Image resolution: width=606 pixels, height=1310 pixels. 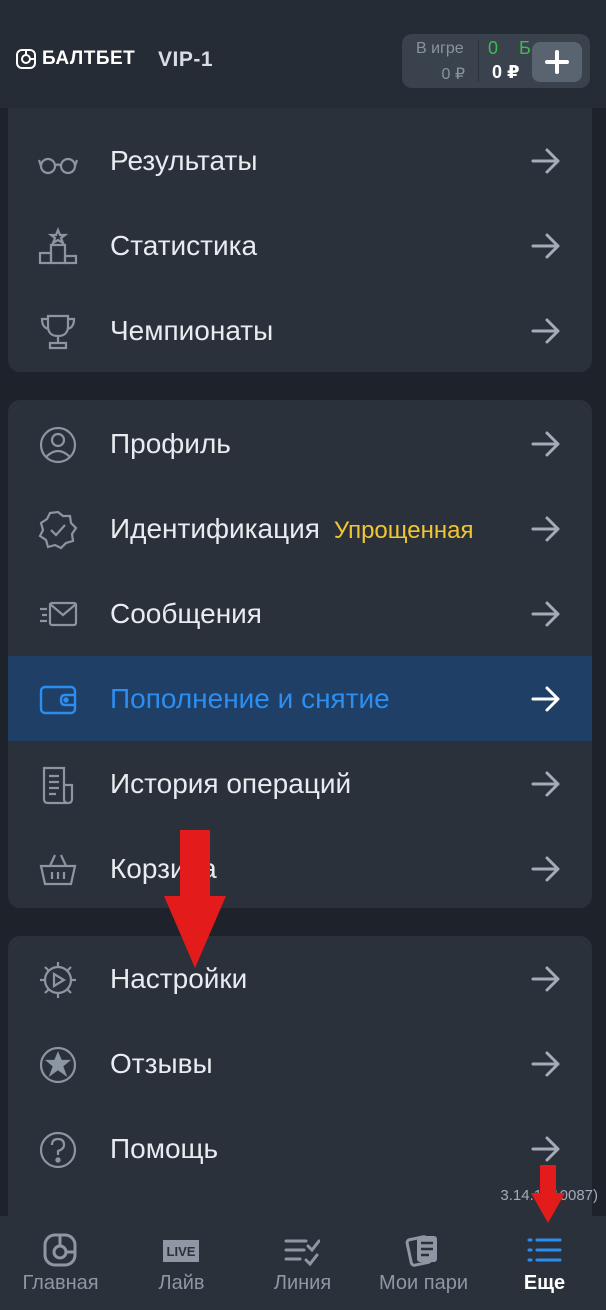 What do you see at coordinates (544, 1263) in the screenshot?
I see `tab-more: Еще` at bounding box center [544, 1263].